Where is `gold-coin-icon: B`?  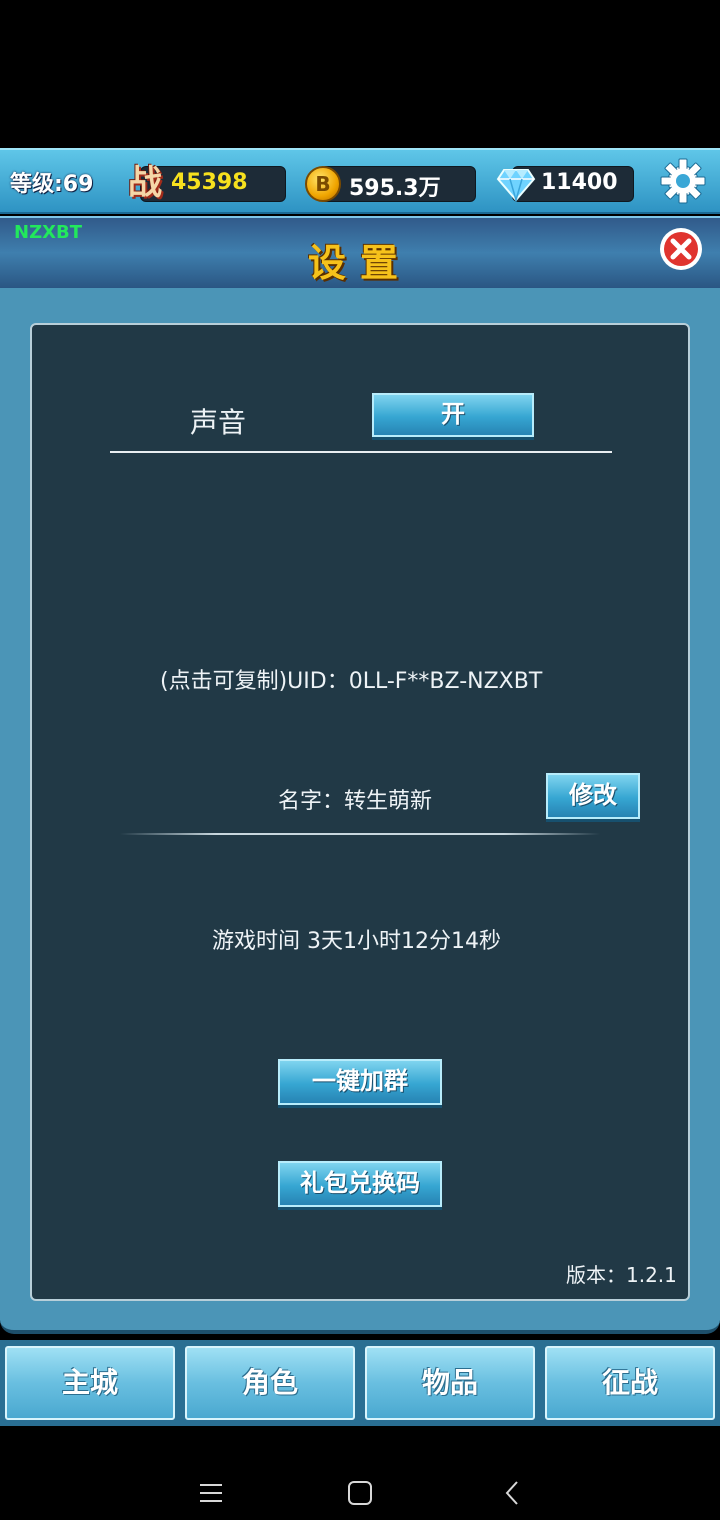
gold-coin-icon: B is located at coordinates (323, 184).